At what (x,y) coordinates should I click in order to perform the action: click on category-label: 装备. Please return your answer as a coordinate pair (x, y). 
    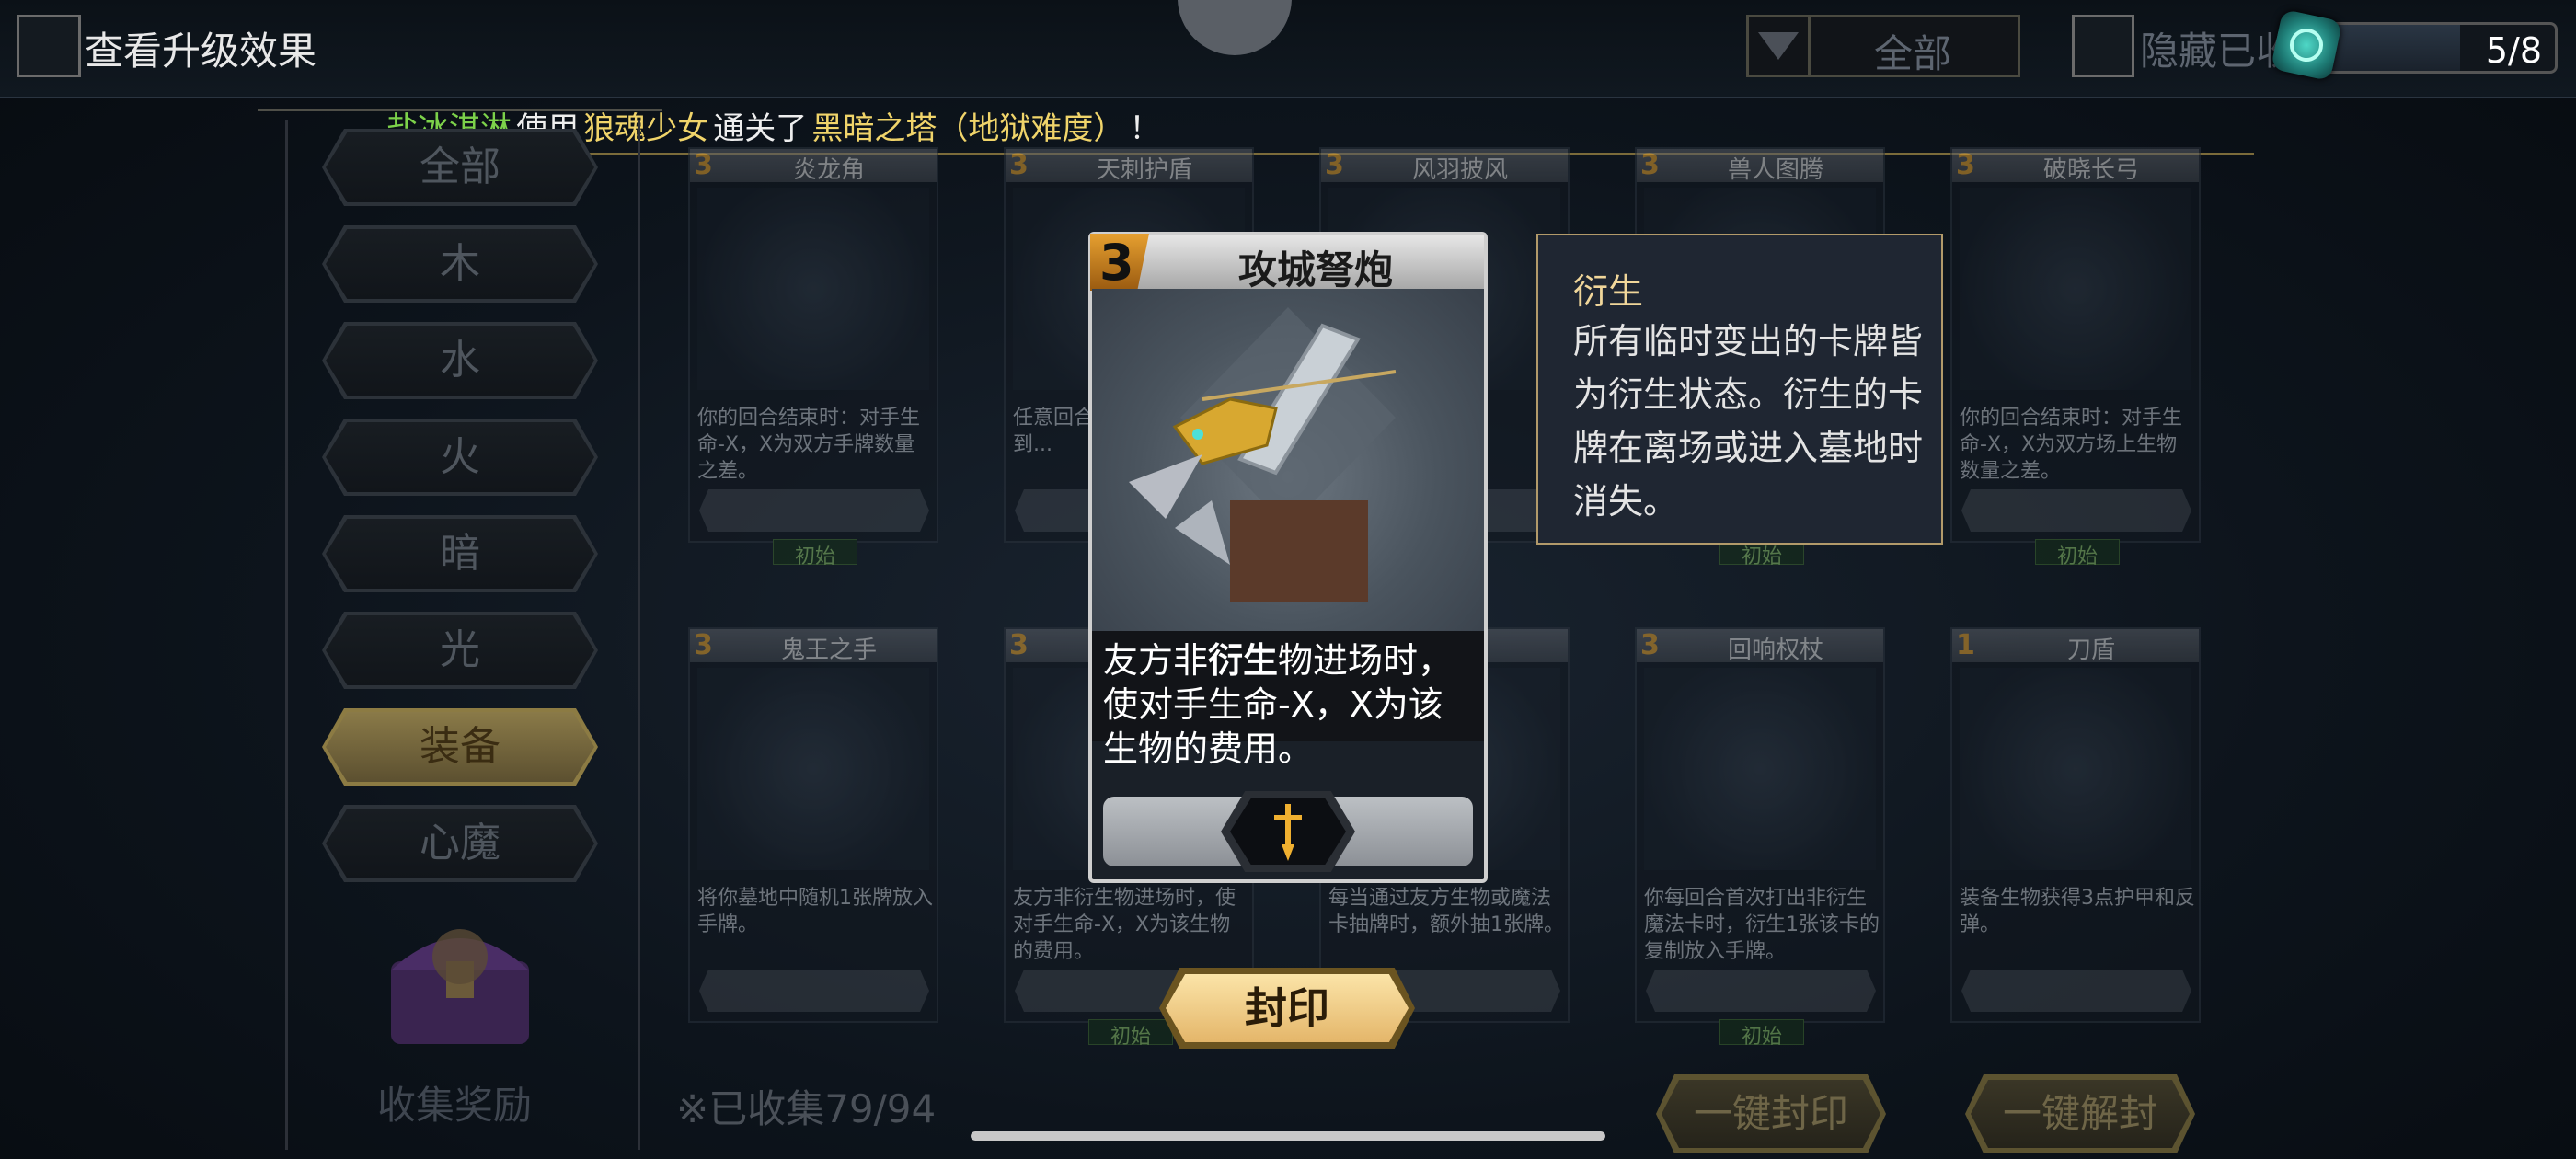
    Looking at the image, I should click on (460, 746).